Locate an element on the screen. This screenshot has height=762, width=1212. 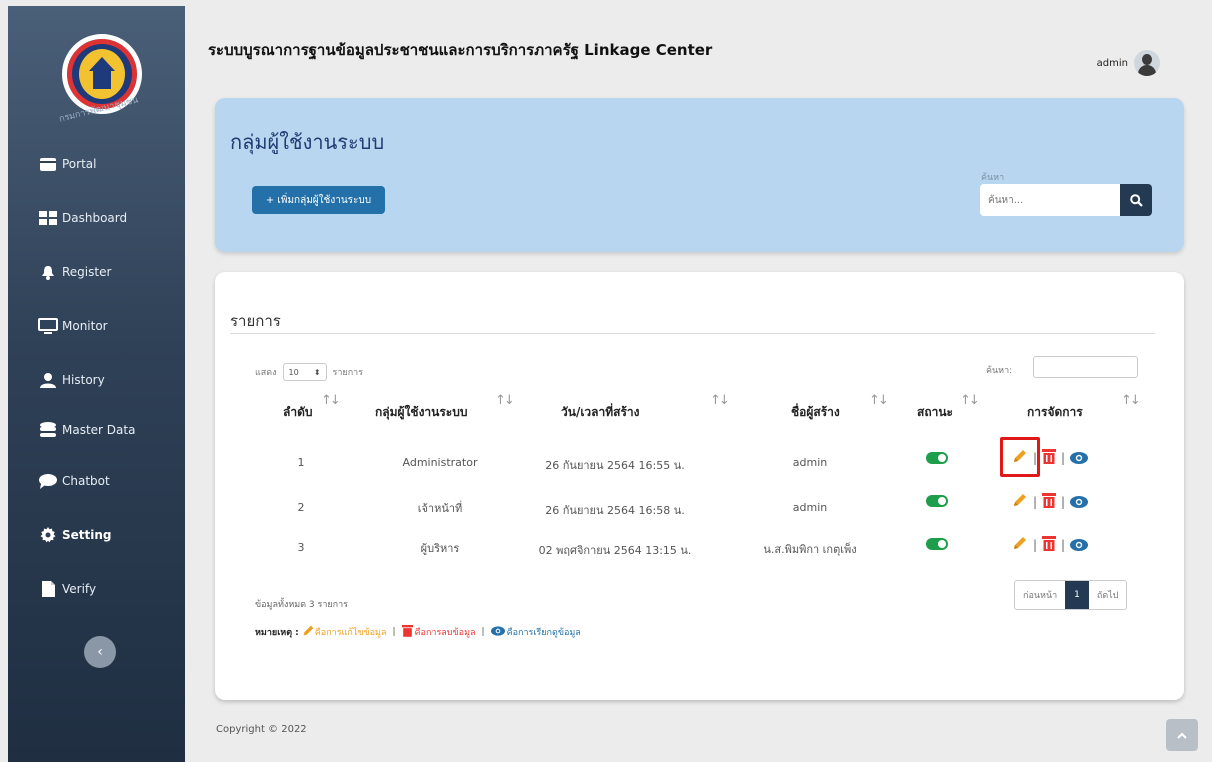
column-header-no: ลำดับ is located at coordinates (298, 412).